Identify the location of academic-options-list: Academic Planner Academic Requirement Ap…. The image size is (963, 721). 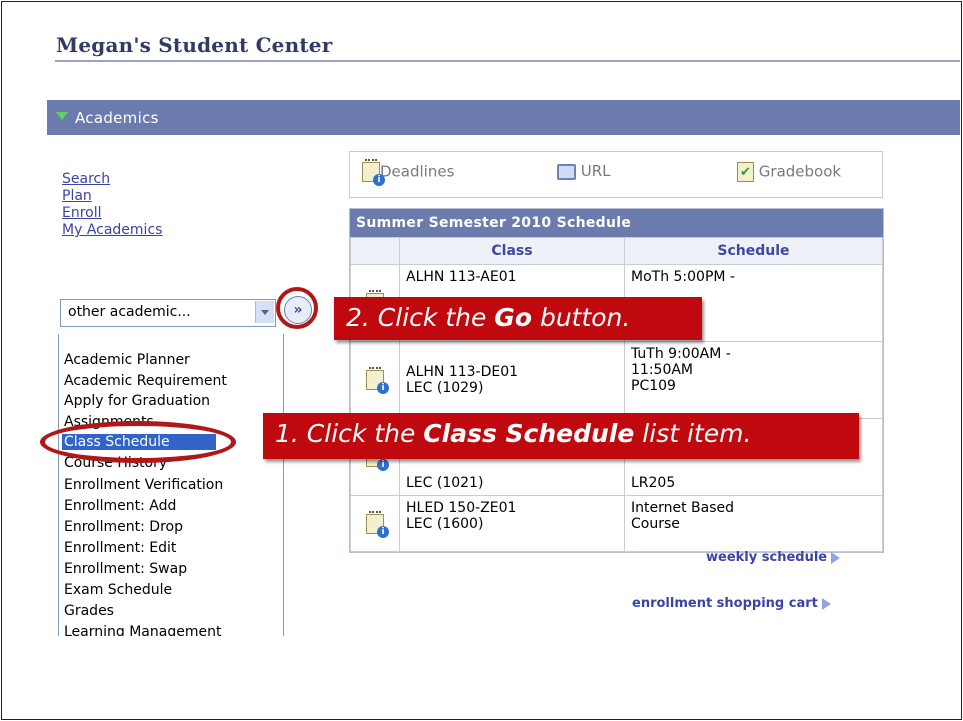
(171, 485).